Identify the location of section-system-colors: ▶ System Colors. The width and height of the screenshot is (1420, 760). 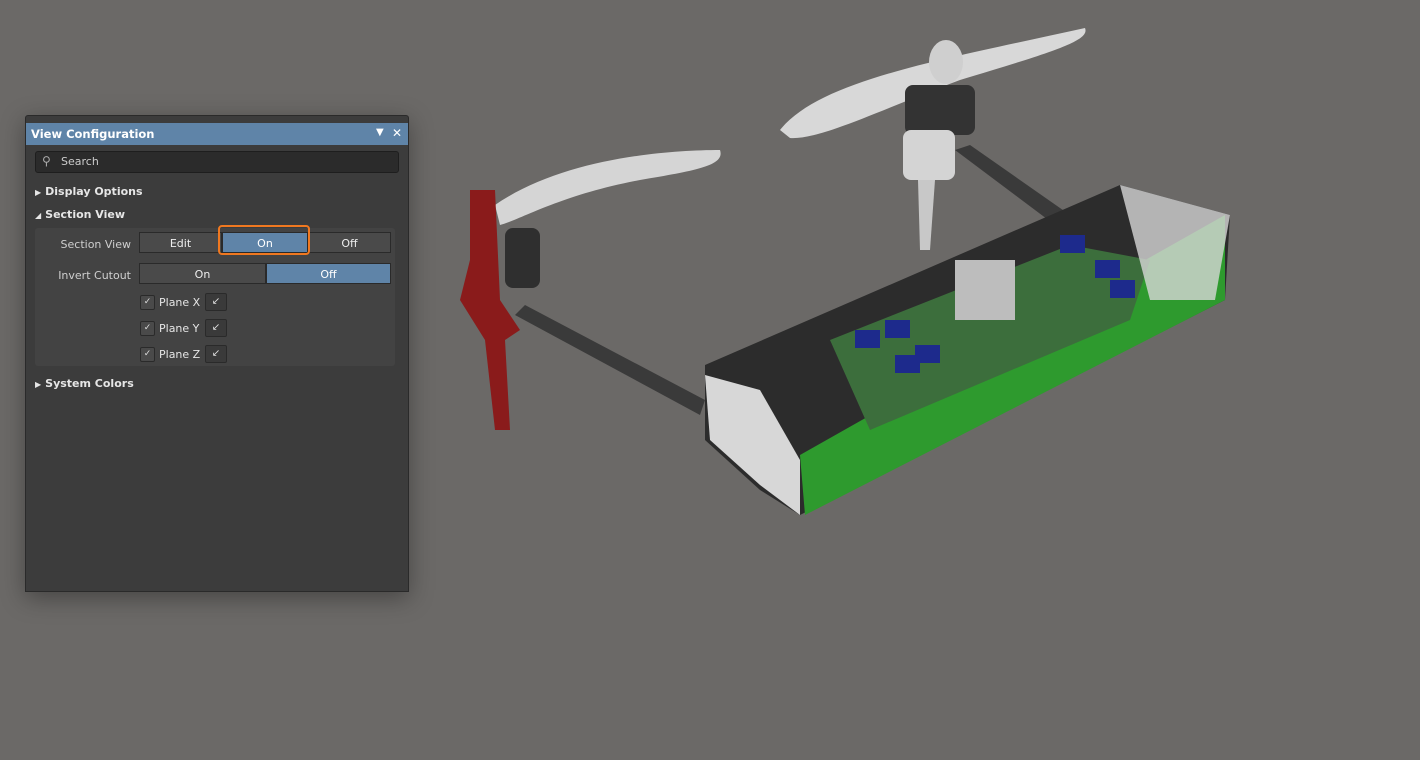
(84, 383).